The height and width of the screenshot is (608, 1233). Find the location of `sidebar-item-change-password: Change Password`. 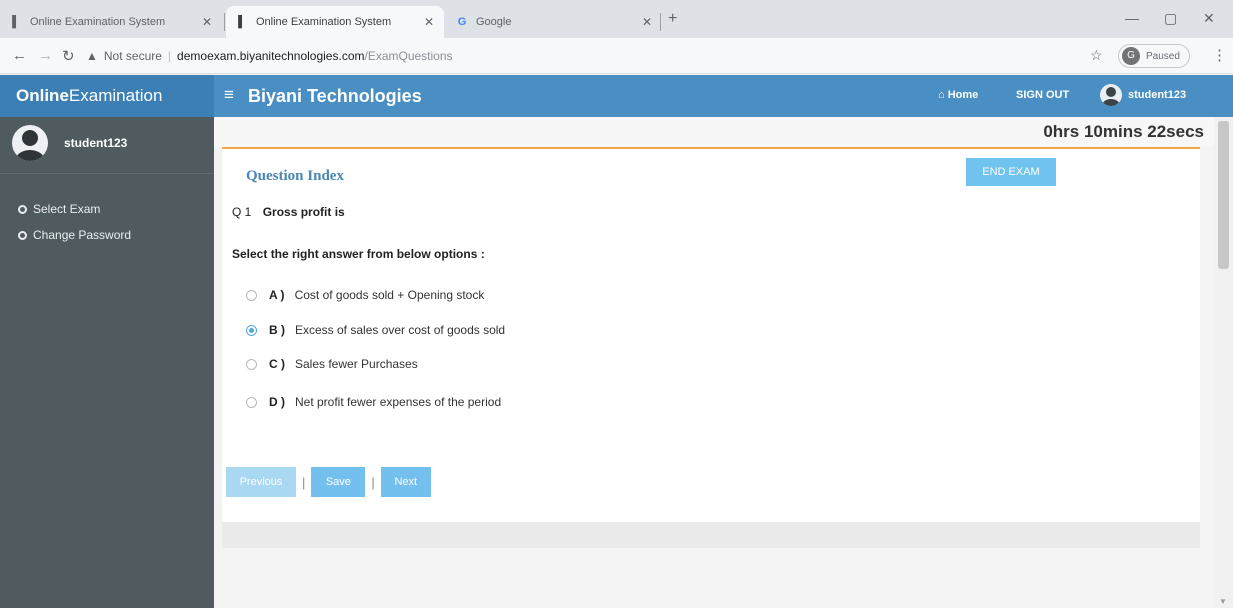

sidebar-item-change-password: Change Password is located at coordinates (74, 235).